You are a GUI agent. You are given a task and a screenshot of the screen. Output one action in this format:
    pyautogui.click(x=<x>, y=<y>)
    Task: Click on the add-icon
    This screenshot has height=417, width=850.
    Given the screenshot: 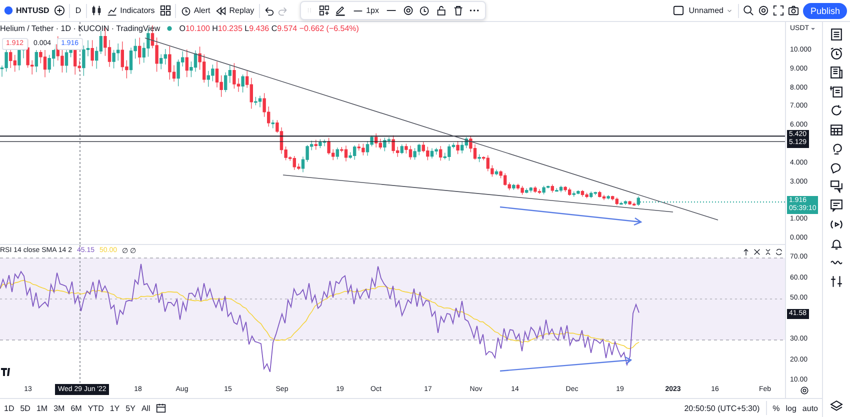 What is the action you would take?
    pyautogui.click(x=60, y=10)
    